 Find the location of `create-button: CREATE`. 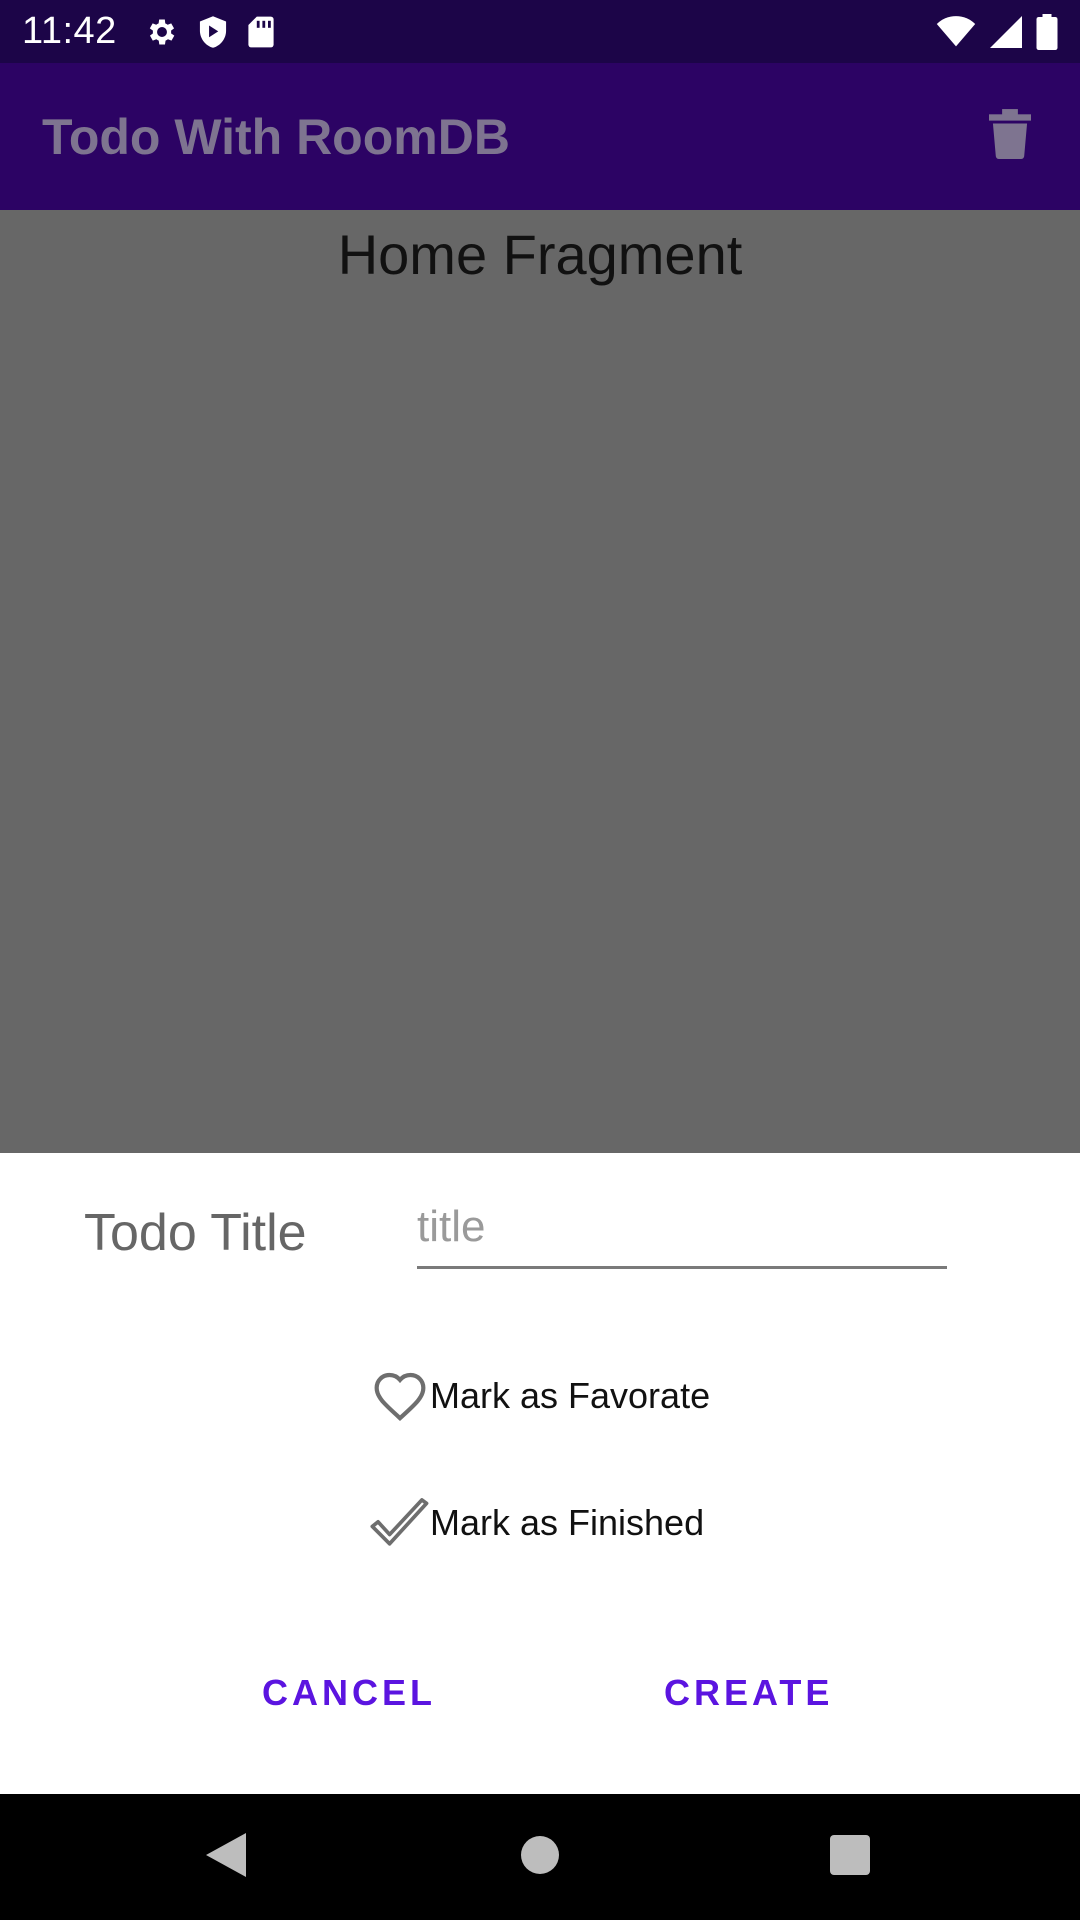

create-button: CREATE is located at coordinates (748, 1693).